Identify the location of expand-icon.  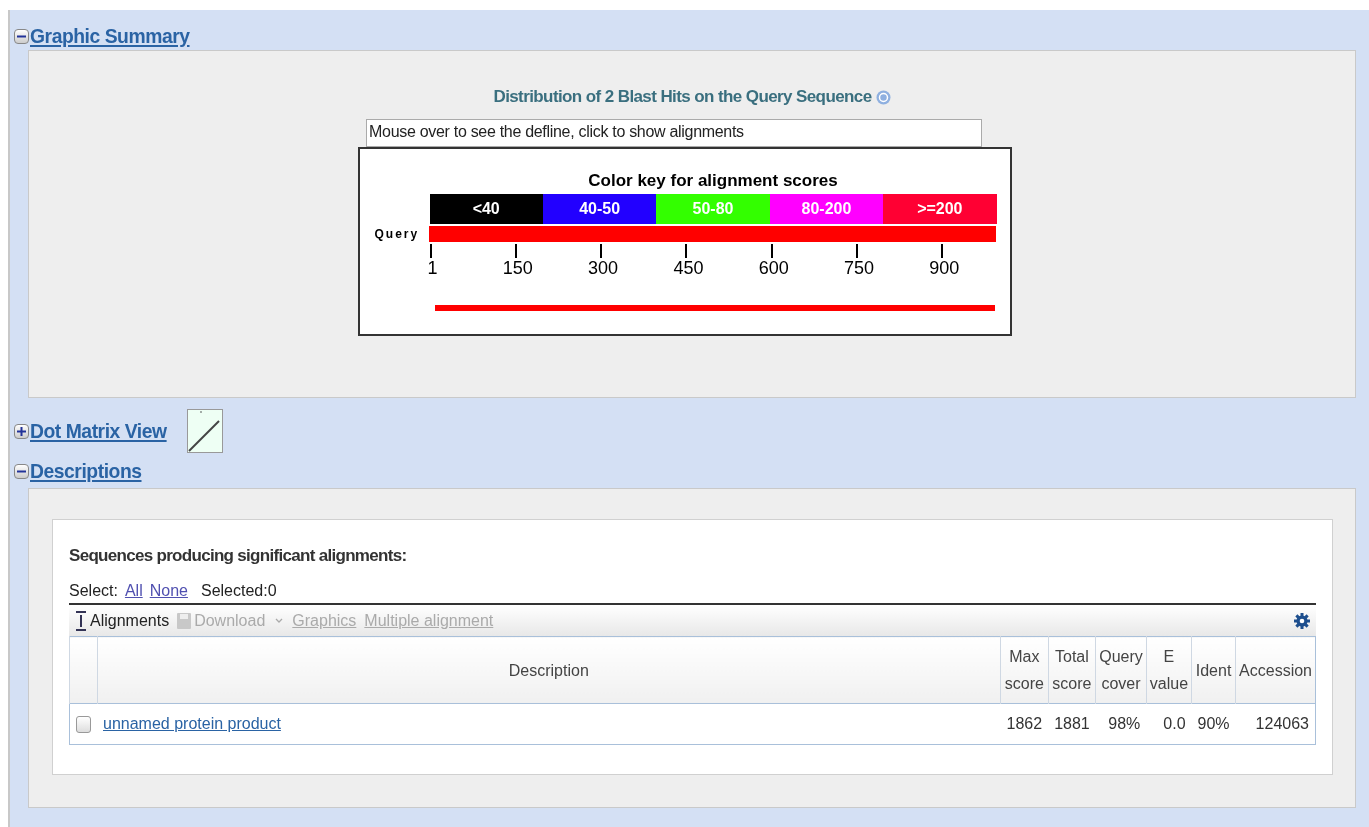
(21, 431).